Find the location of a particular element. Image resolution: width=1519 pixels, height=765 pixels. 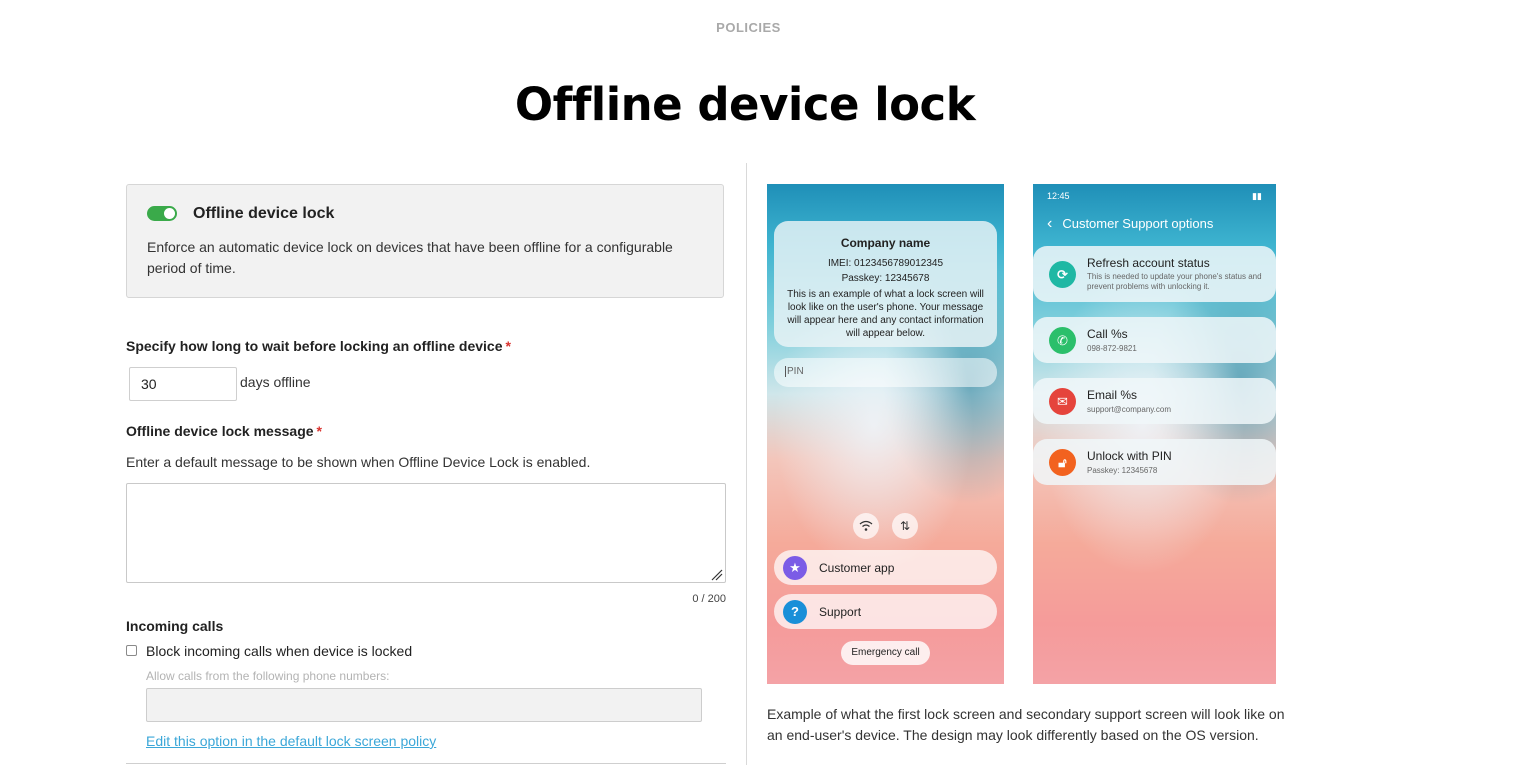

section-divider is located at coordinates (426, 763).